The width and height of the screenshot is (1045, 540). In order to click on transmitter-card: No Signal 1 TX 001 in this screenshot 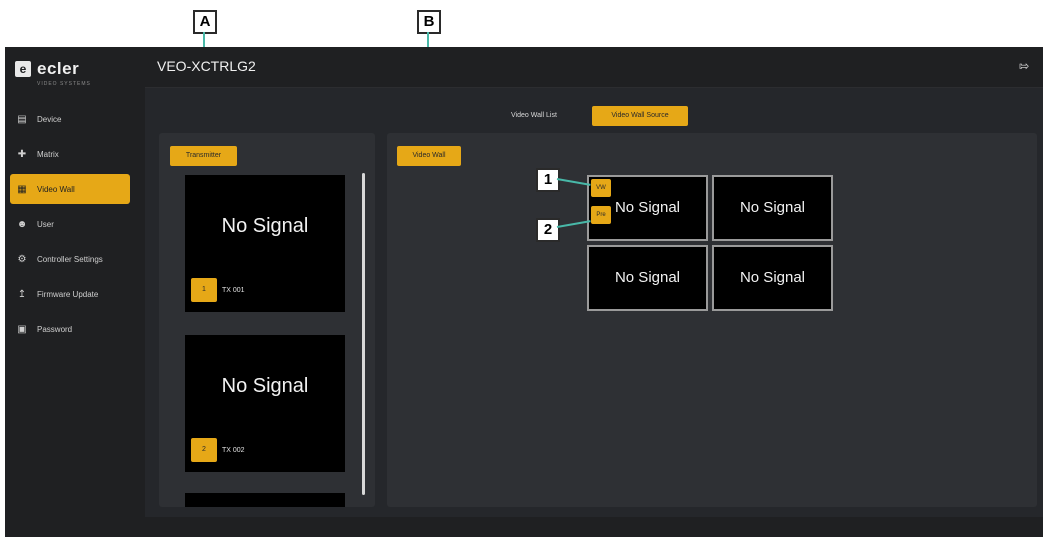, I will do `click(265, 243)`.